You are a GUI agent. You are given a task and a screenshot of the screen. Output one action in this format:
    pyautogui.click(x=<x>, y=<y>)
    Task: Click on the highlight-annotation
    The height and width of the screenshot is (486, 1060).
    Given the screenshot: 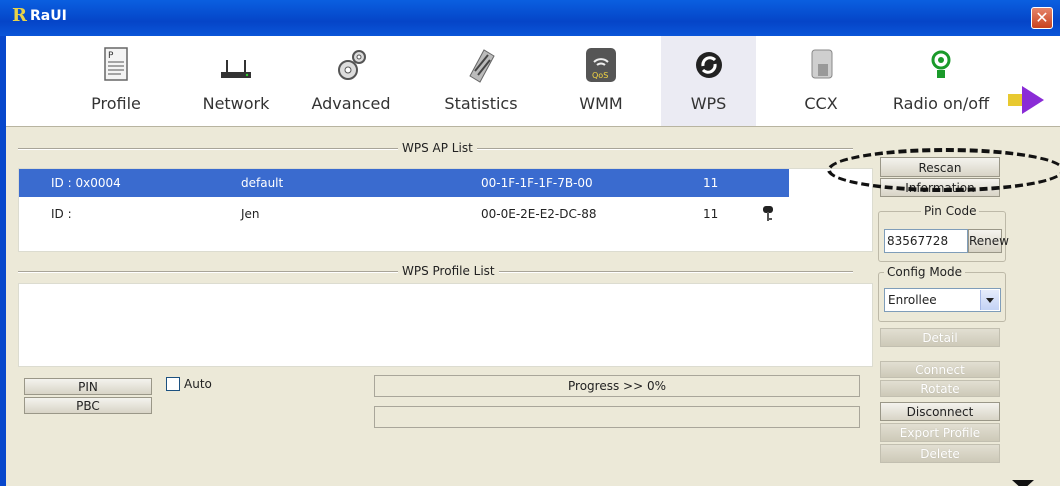 What is the action you would take?
    pyautogui.click(x=943, y=170)
    